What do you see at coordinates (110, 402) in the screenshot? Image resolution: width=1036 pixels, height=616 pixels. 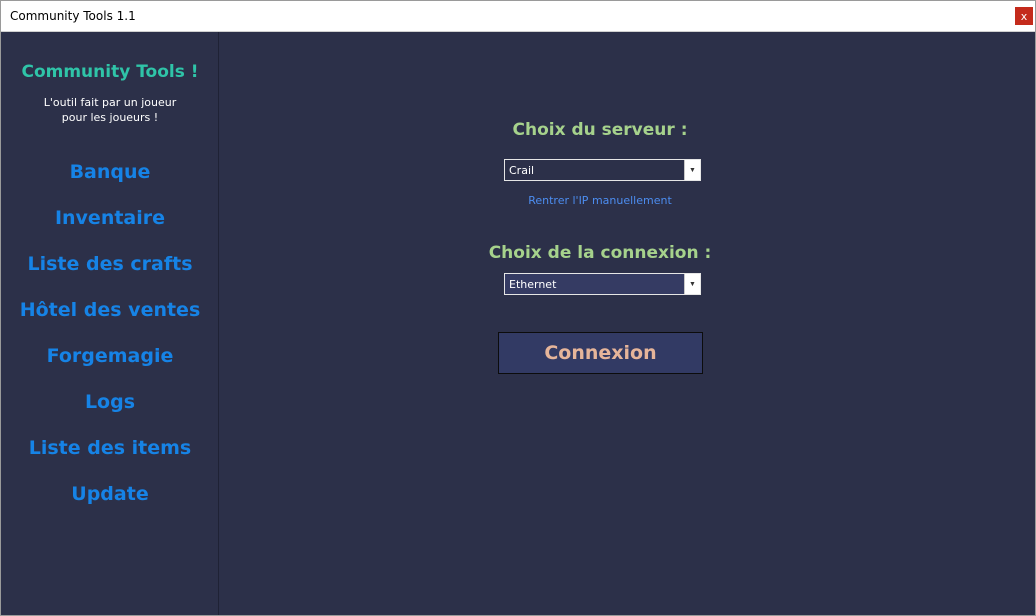 I see `nav-item-logs: Logs` at bounding box center [110, 402].